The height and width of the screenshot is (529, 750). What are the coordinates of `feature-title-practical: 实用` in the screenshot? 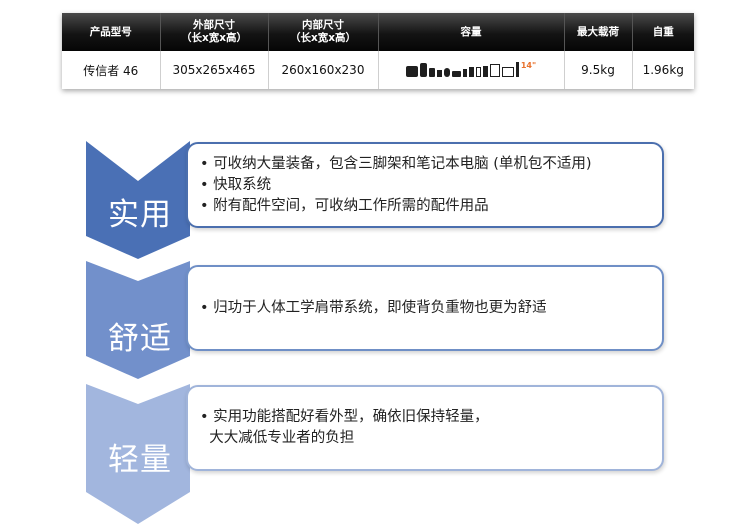 It's located at (140, 215).